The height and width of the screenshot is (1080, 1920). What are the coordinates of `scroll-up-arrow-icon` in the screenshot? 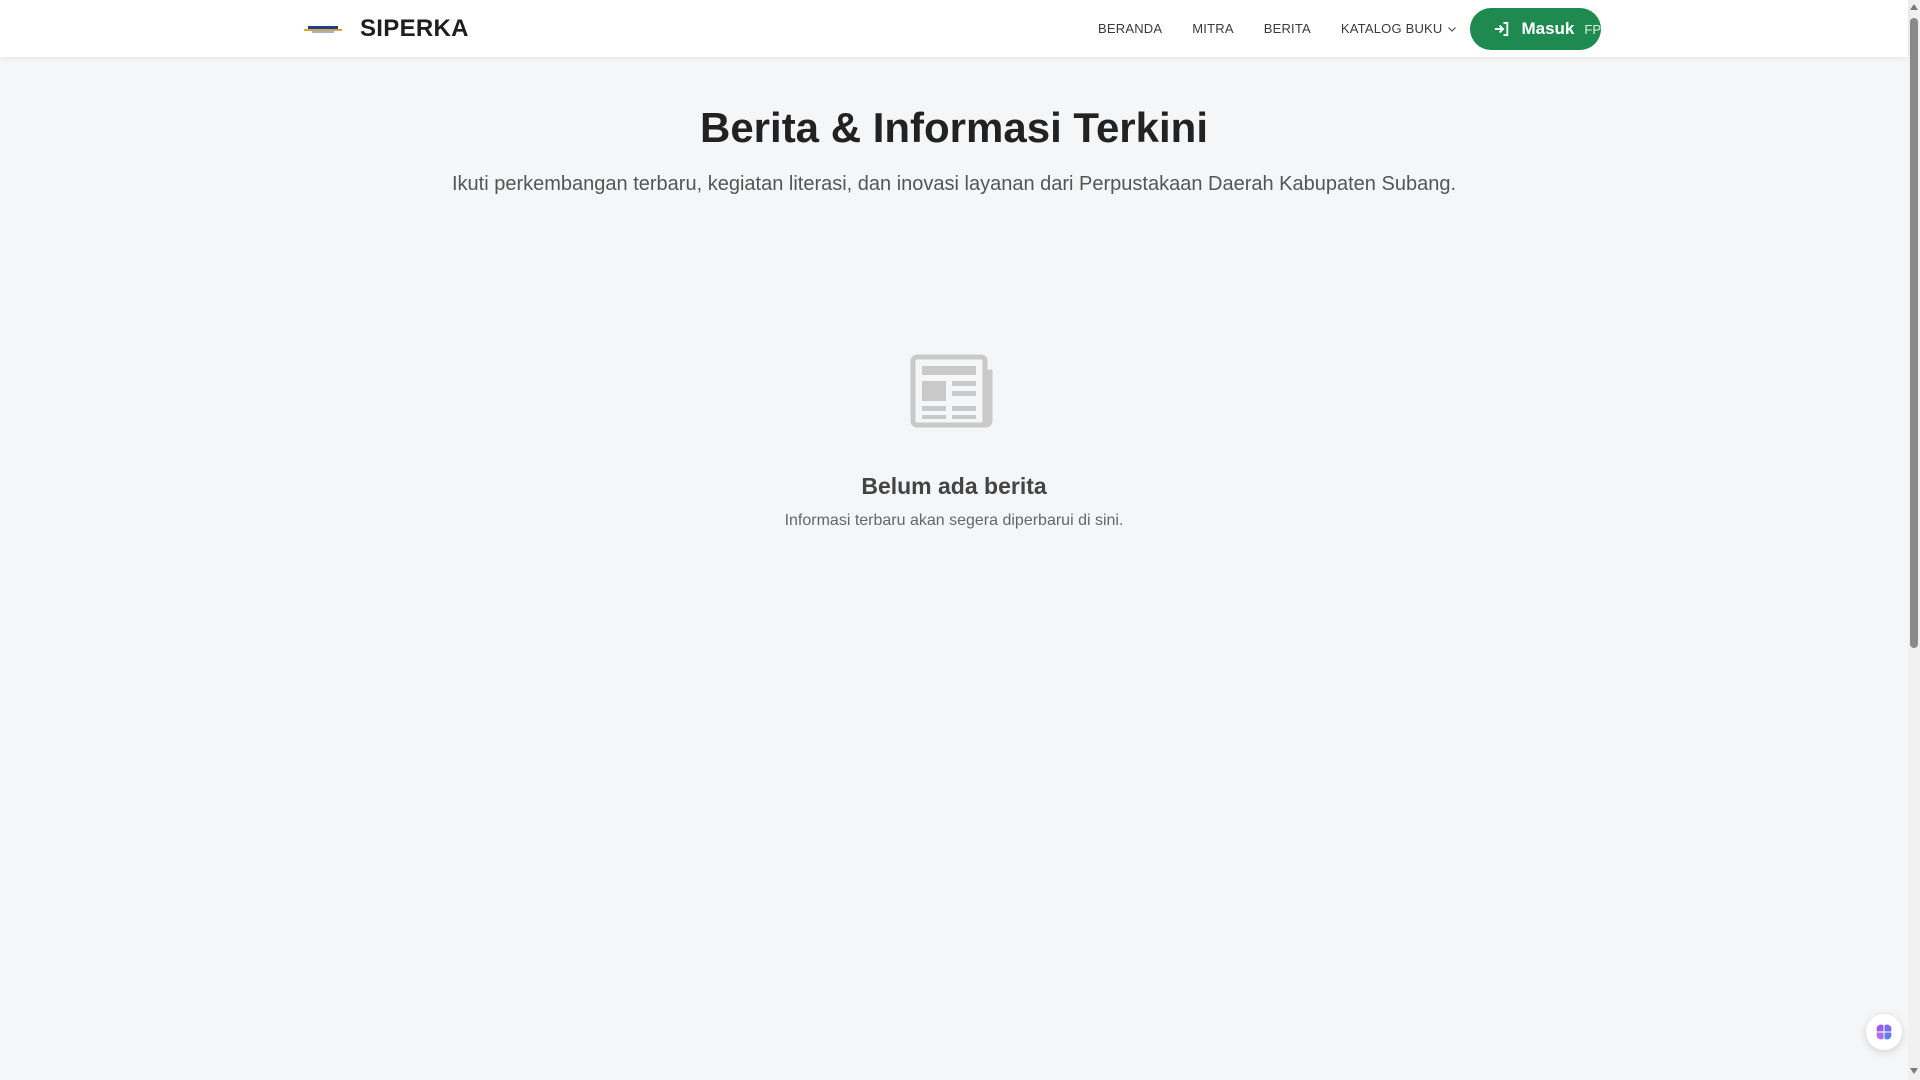 It's located at (1914, 7).